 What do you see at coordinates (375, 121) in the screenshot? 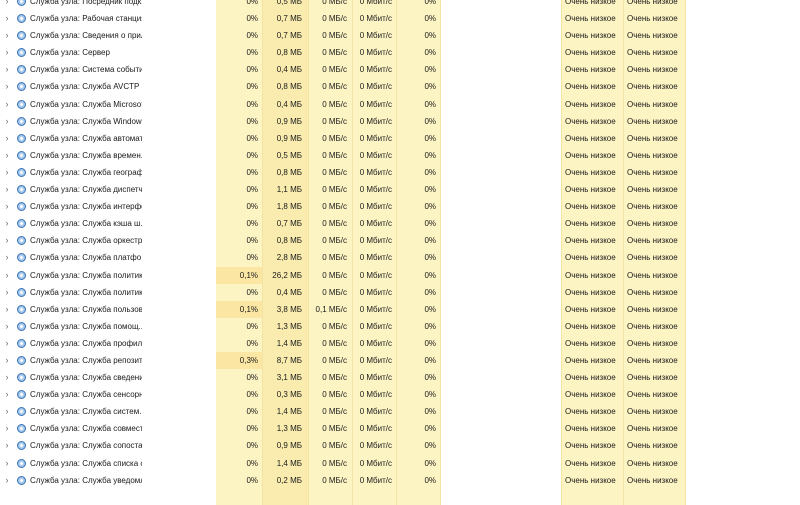
I see `network-value: 0 Мбит/с` at bounding box center [375, 121].